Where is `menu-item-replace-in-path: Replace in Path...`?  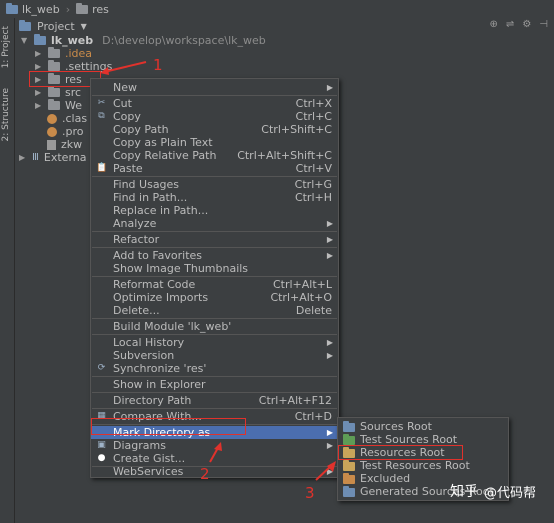
menu-item-replace-in-path: Replace in Path... is located at coordinates (214, 210).